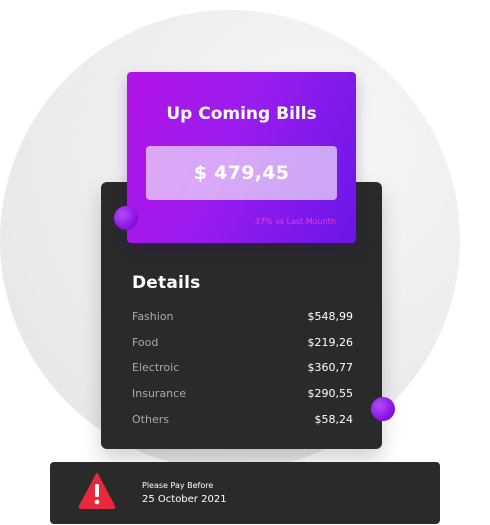 The width and height of the screenshot is (490, 525). What do you see at coordinates (150, 419) in the screenshot?
I see `detail-label: Others` at bounding box center [150, 419].